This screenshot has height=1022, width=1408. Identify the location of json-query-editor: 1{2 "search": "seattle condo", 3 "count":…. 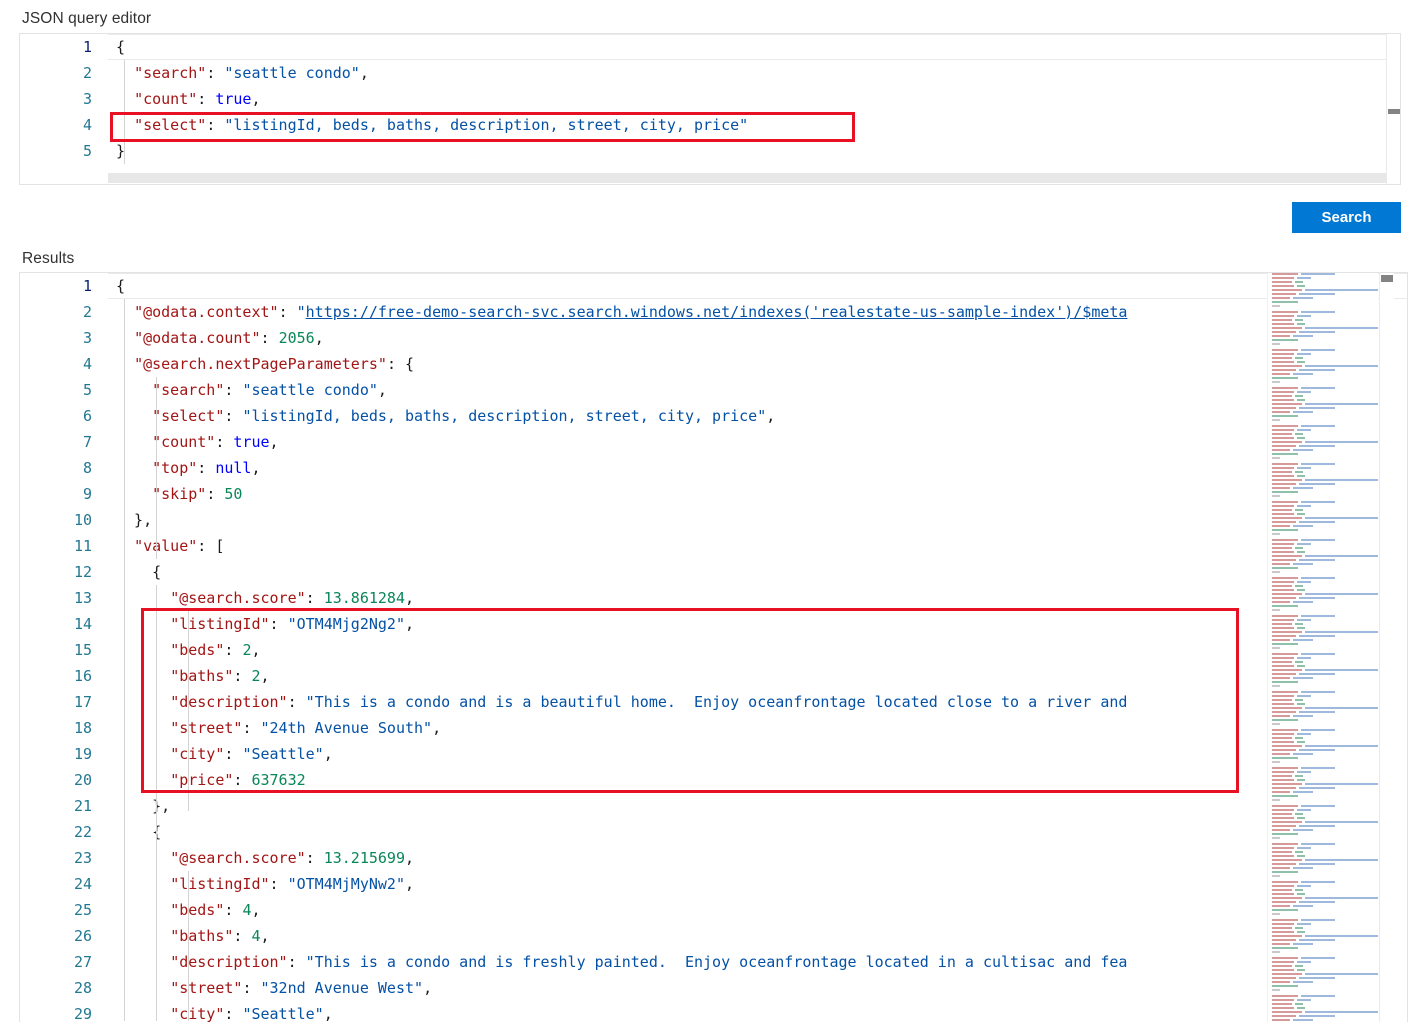
(710, 109).